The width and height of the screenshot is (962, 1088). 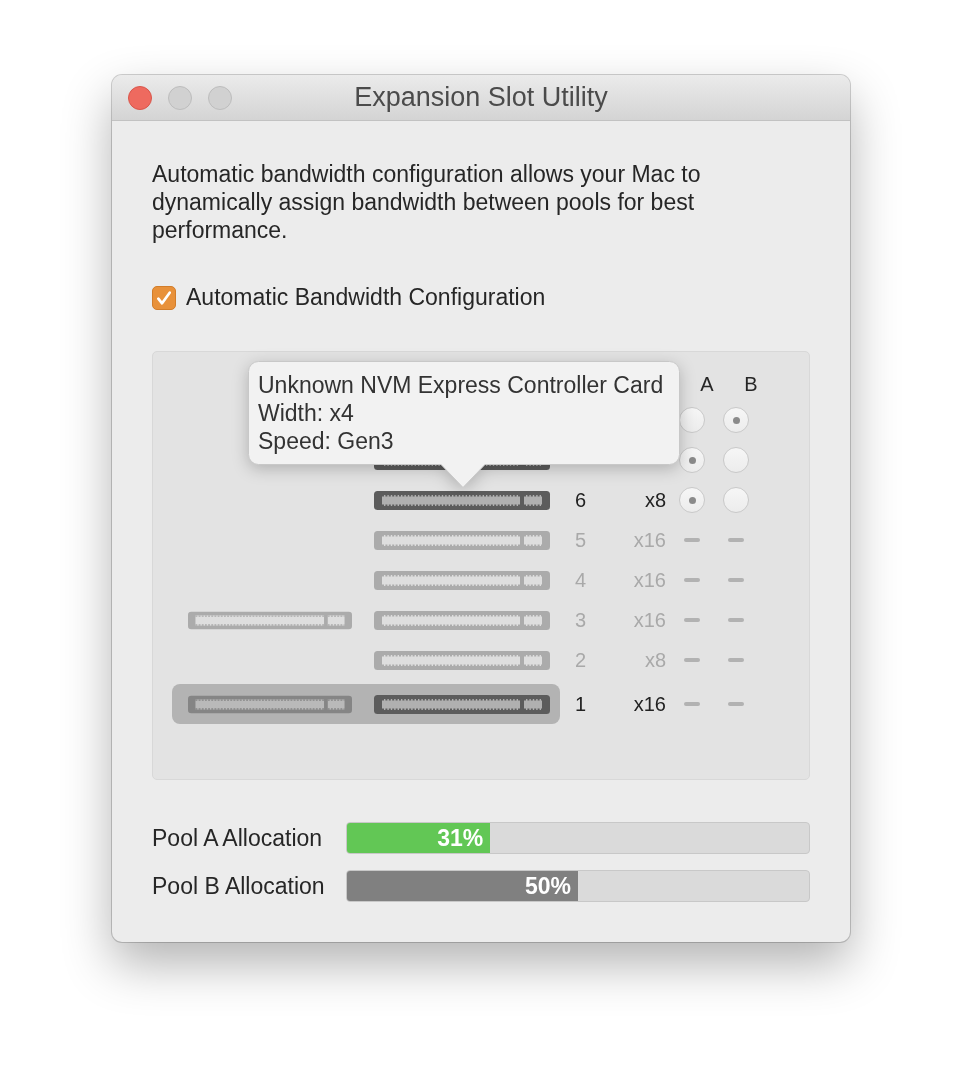 I want to click on slot-number: 4, so click(x=581, y=579).